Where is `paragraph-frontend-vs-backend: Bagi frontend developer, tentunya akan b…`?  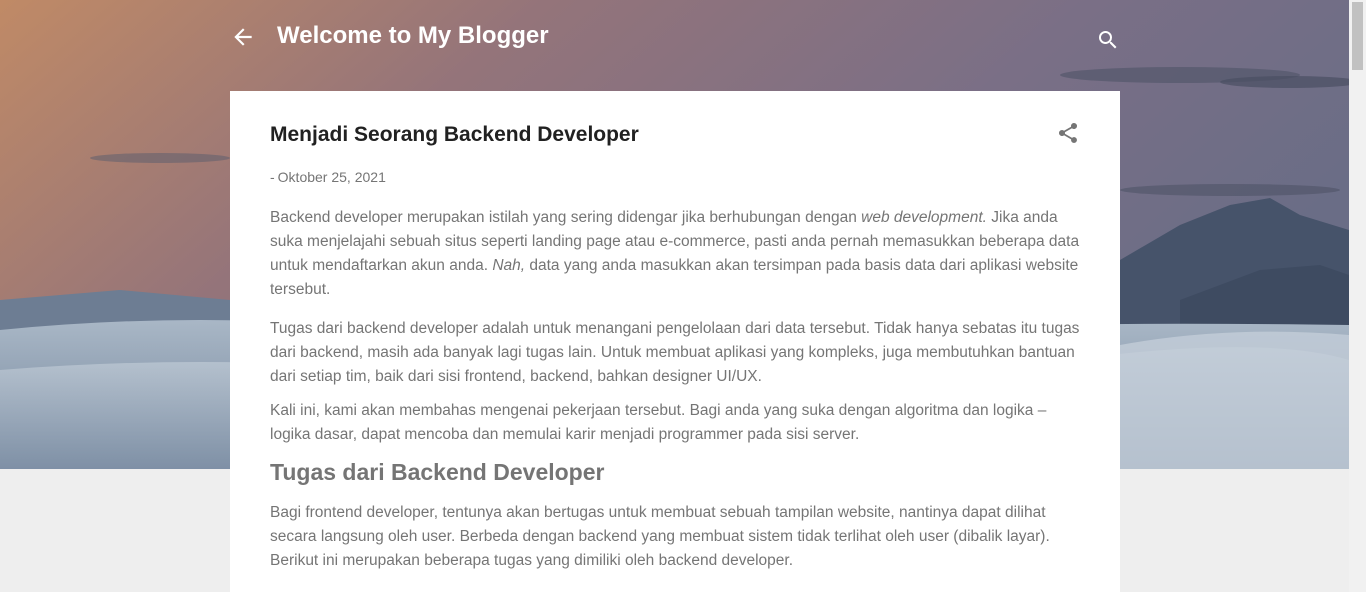
paragraph-frontend-vs-backend: Bagi frontend developer, tentunya akan b… is located at coordinates (660, 536).